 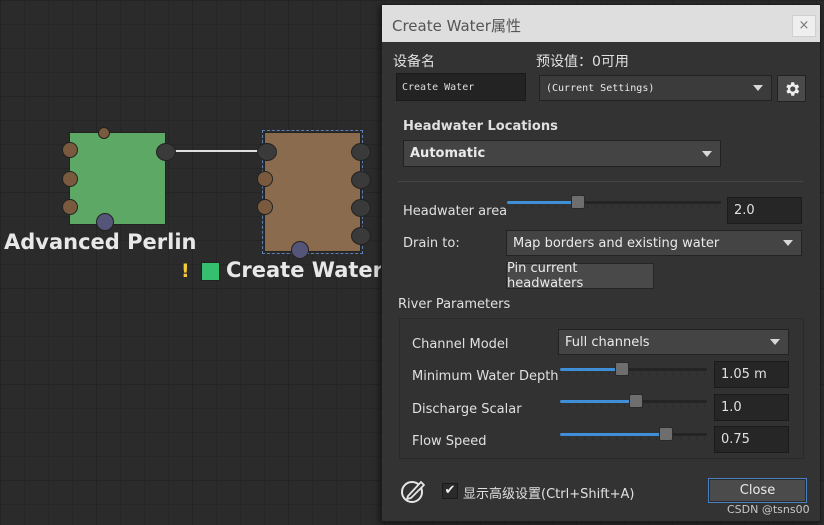 I want to click on preset-settings-button, so click(x=791, y=88).